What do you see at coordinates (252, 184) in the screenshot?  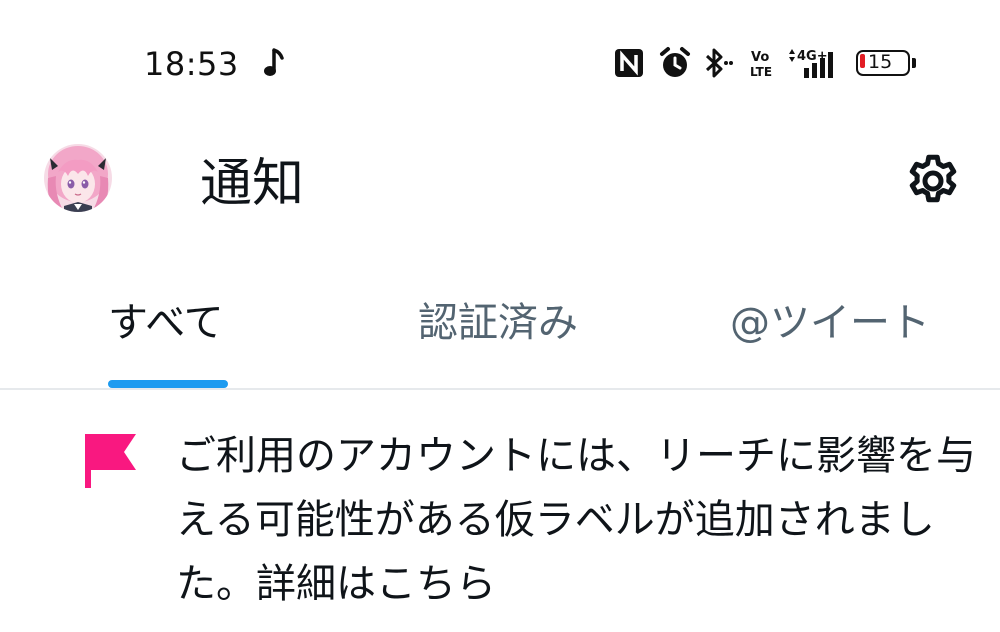 I see `page-title: 通知` at bounding box center [252, 184].